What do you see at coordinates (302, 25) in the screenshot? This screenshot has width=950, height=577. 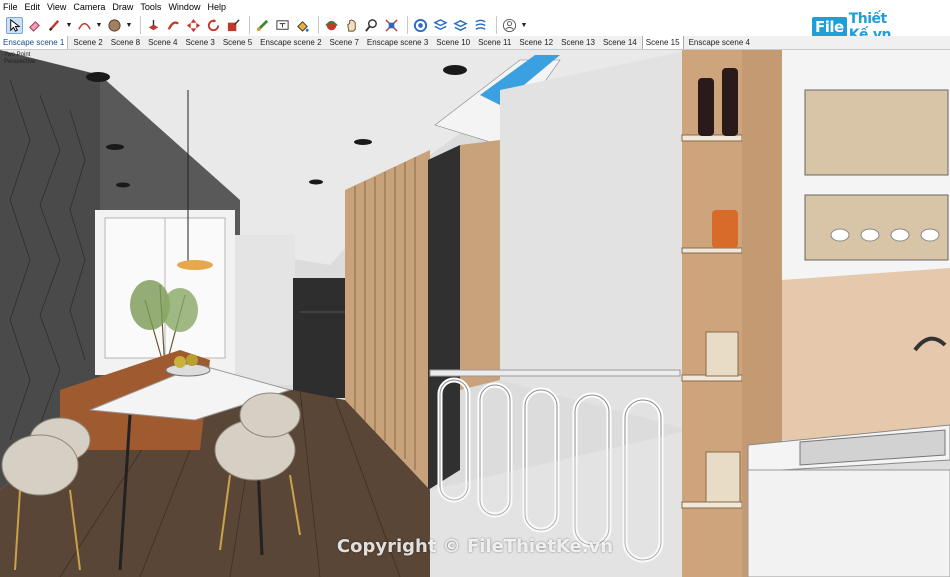 I see `paint-bucket-icon` at bounding box center [302, 25].